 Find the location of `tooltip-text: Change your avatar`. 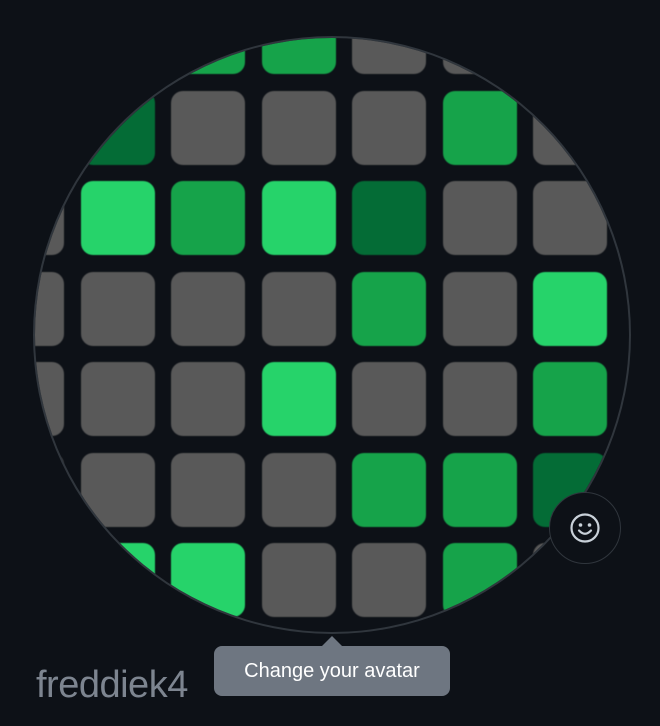

tooltip-text: Change your avatar is located at coordinates (332, 670).